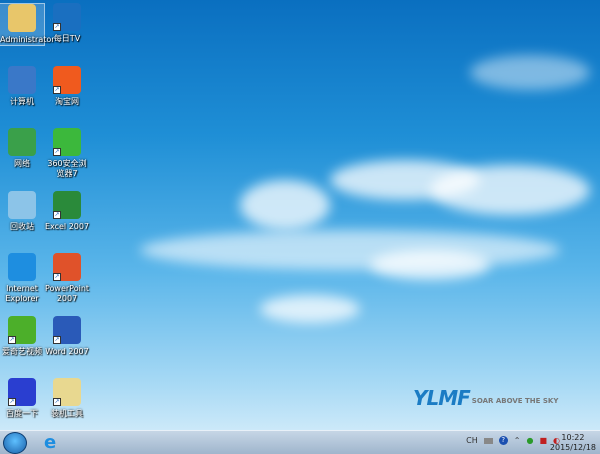 The height and width of the screenshot is (454, 600). What do you see at coordinates (515, 401) in the screenshot?
I see `logo-tagline: SOAR ABOVE THE SKY` at bounding box center [515, 401].